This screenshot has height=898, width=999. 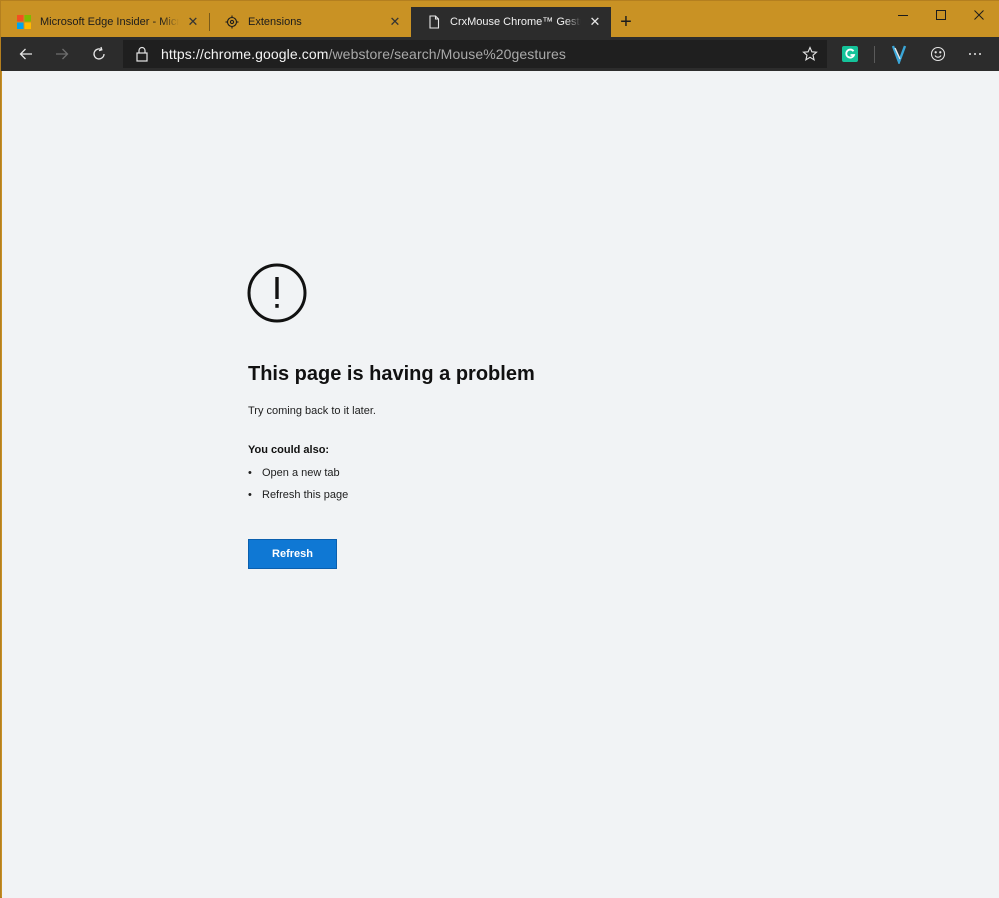 I want to click on star-icon, so click(x=810, y=54).